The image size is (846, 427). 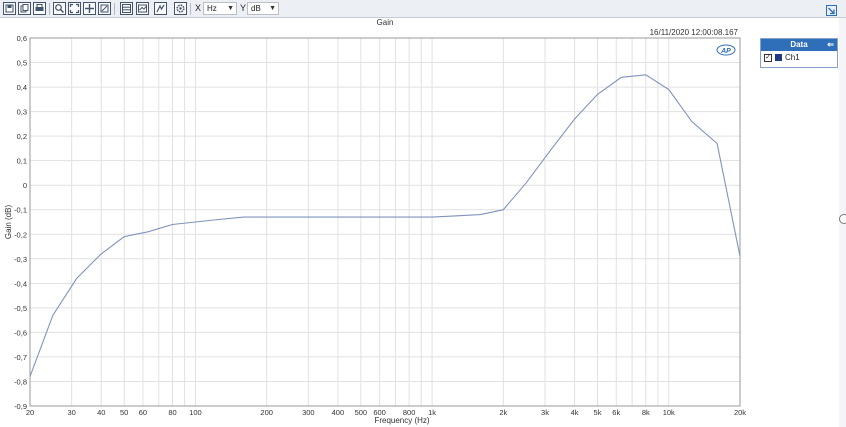 What do you see at coordinates (172, 412) in the screenshot?
I see `x-tick-label: 80` at bounding box center [172, 412].